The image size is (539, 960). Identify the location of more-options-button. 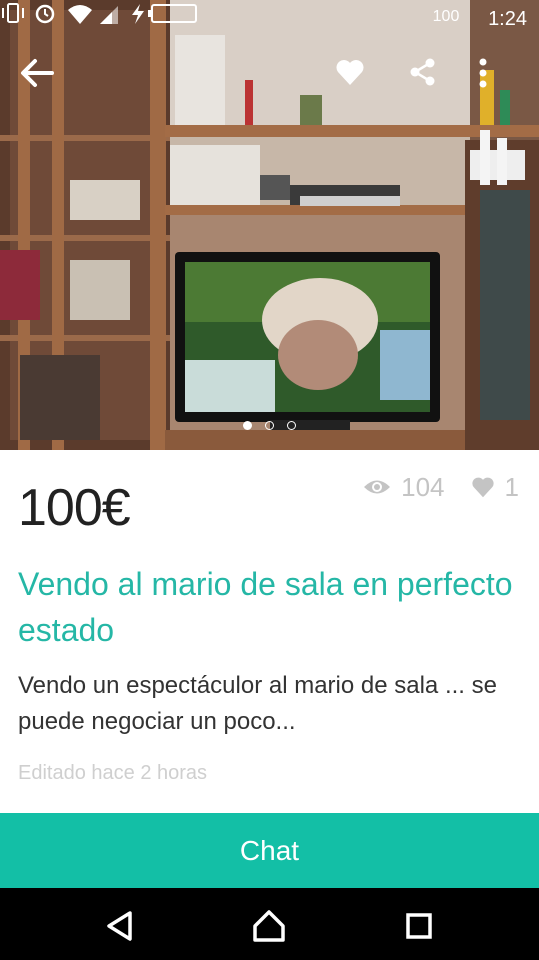
(500, 80).